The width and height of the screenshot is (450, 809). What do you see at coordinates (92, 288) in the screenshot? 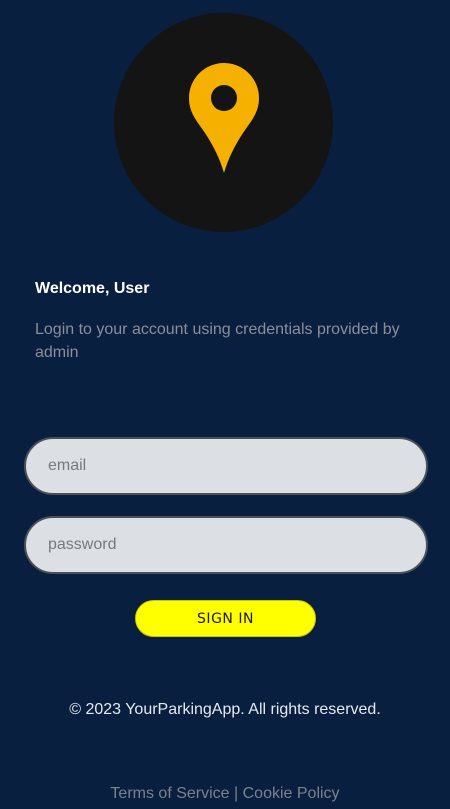
I see `welcome-heading: Welcome, User` at bounding box center [92, 288].